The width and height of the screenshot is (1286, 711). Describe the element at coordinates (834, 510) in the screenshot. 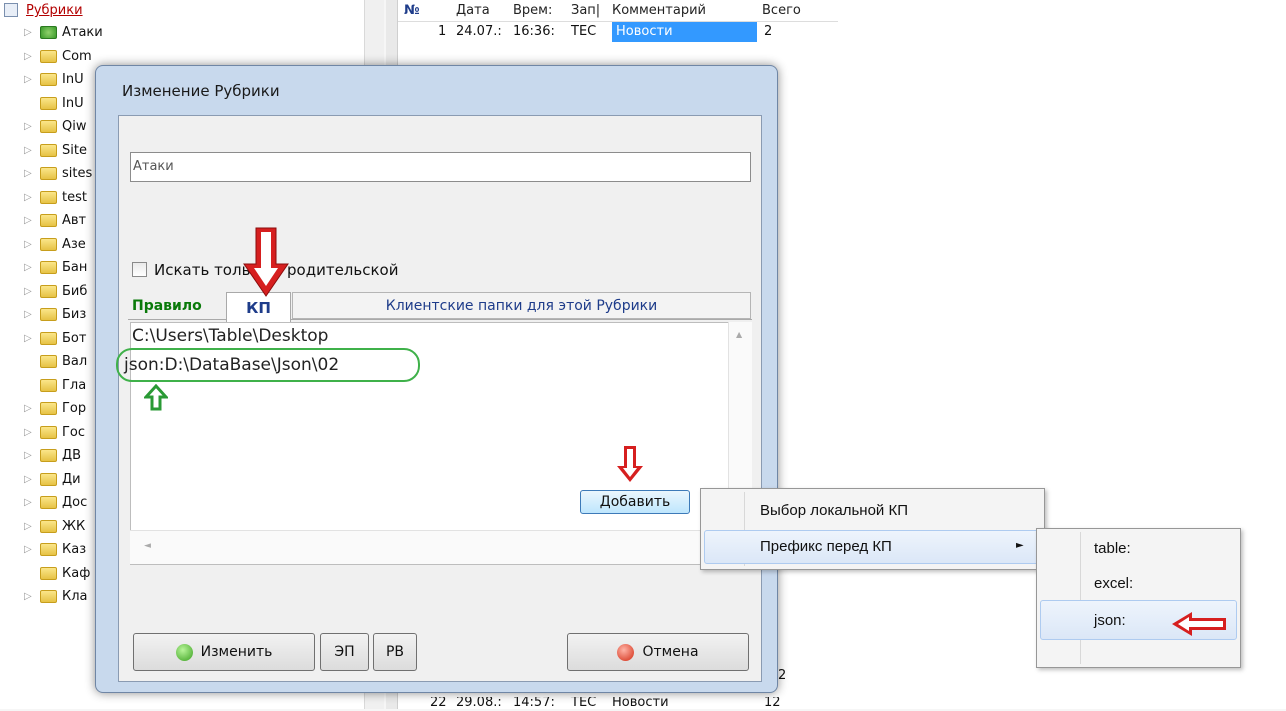

I see `menu-item-local-kp: Выбор локальной КП` at that location.